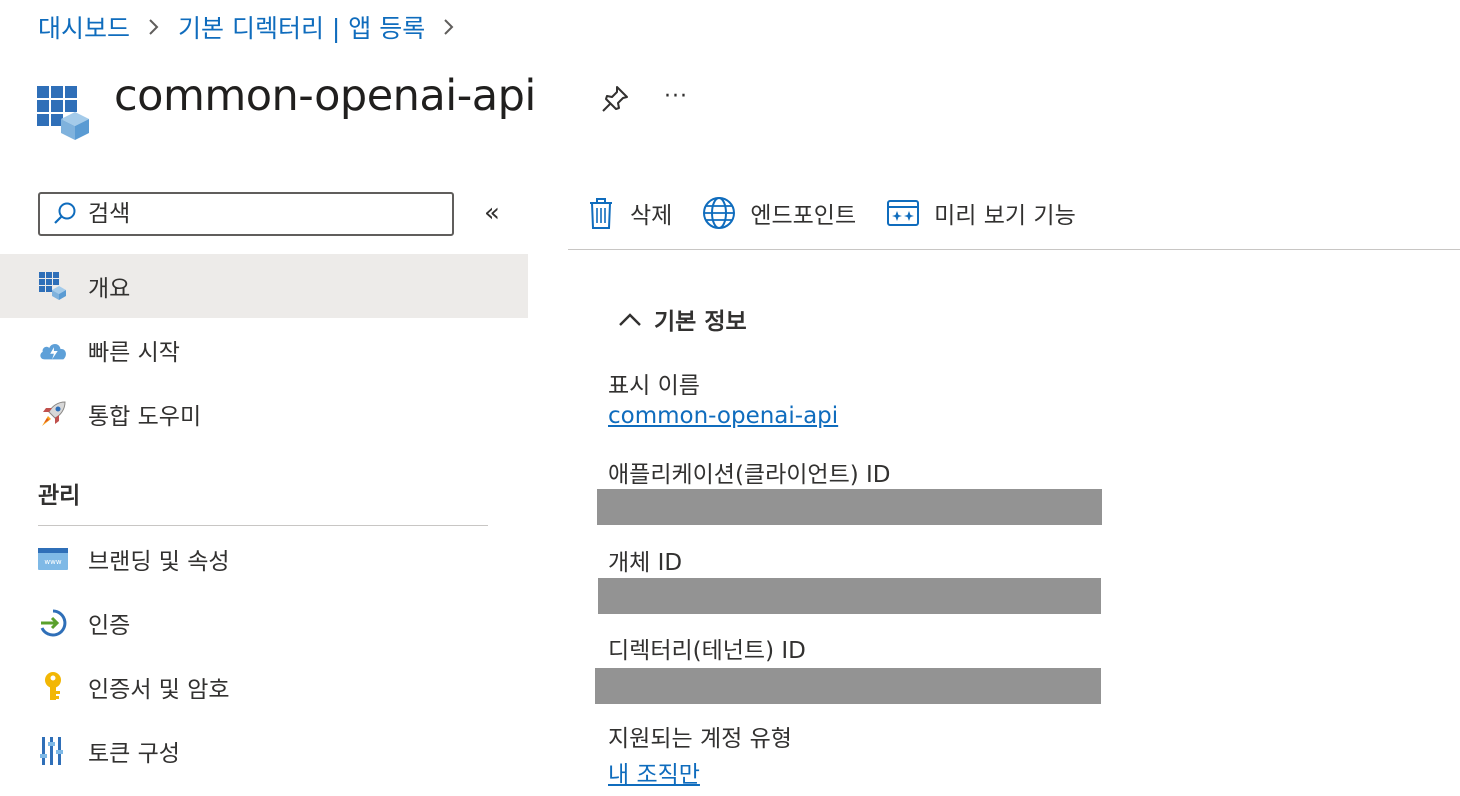  Describe the element at coordinates (84, 27) in the screenshot. I see `breadcrumb-dashboard-link: 대시보드` at that location.